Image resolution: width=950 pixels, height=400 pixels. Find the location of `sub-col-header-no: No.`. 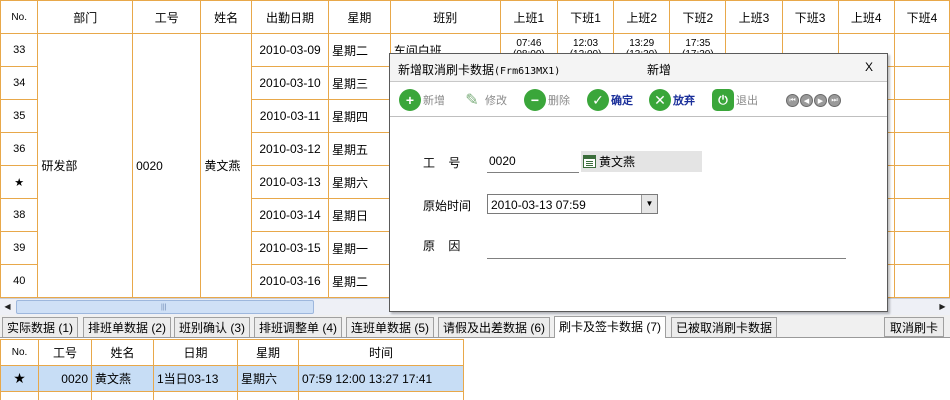

sub-col-header-no: No. is located at coordinates (19, 352).